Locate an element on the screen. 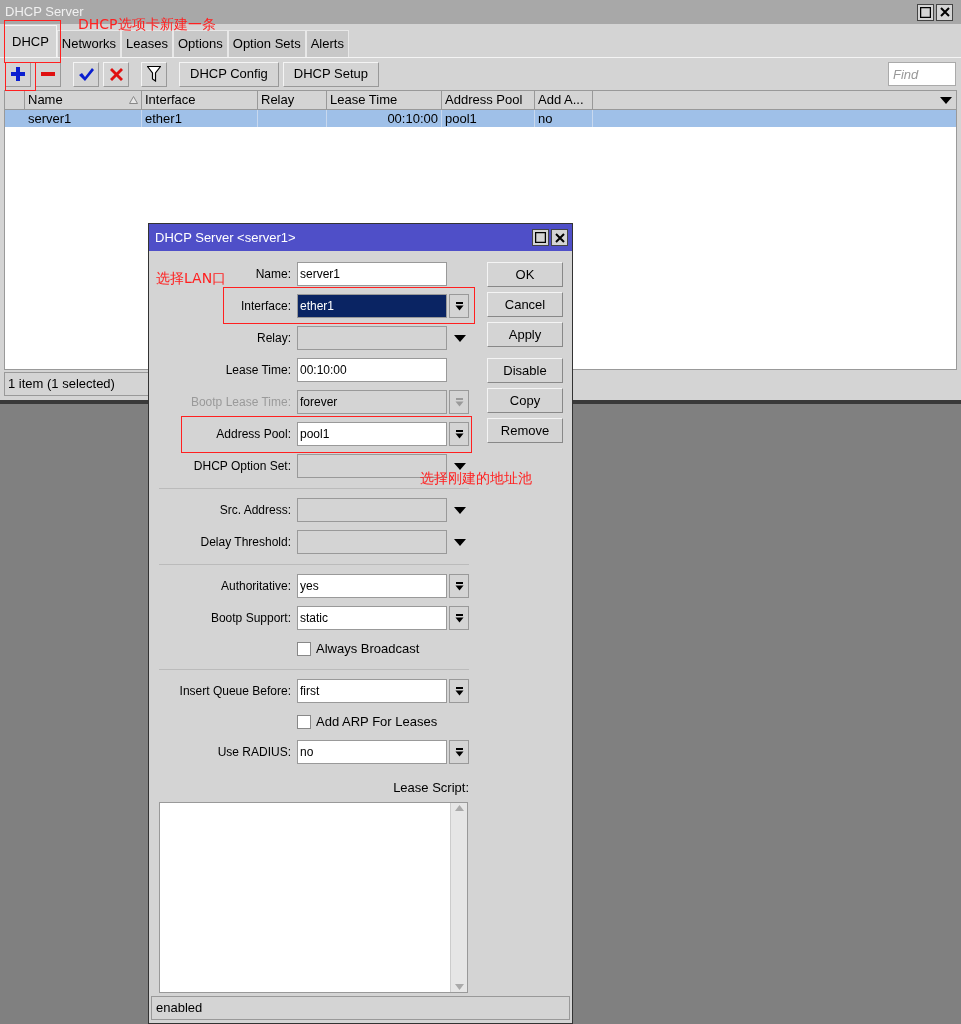 This screenshot has height=1024, width=961. sort-arrow-icon is located at coordinates (133, 100).